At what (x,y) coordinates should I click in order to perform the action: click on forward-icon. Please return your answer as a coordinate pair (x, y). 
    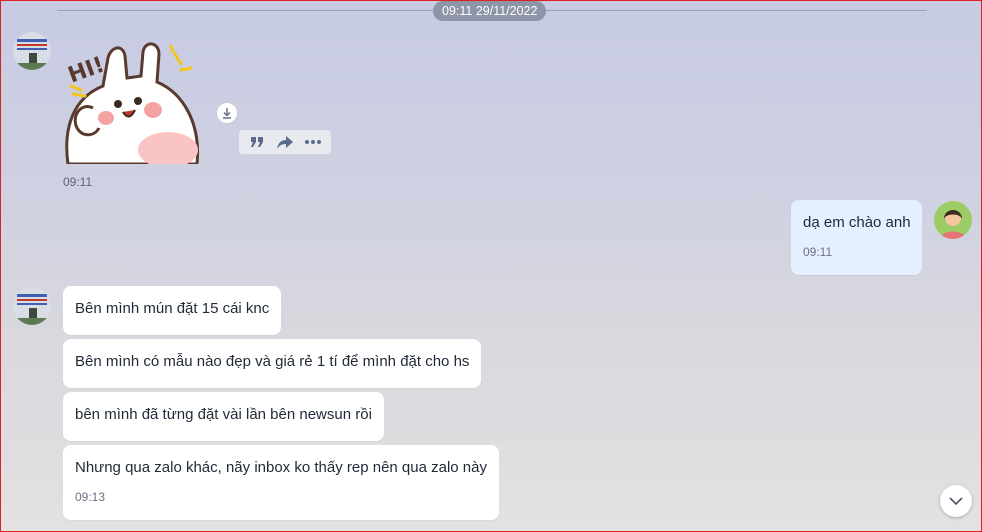
    Looking at the image, I should click on (285, 142).